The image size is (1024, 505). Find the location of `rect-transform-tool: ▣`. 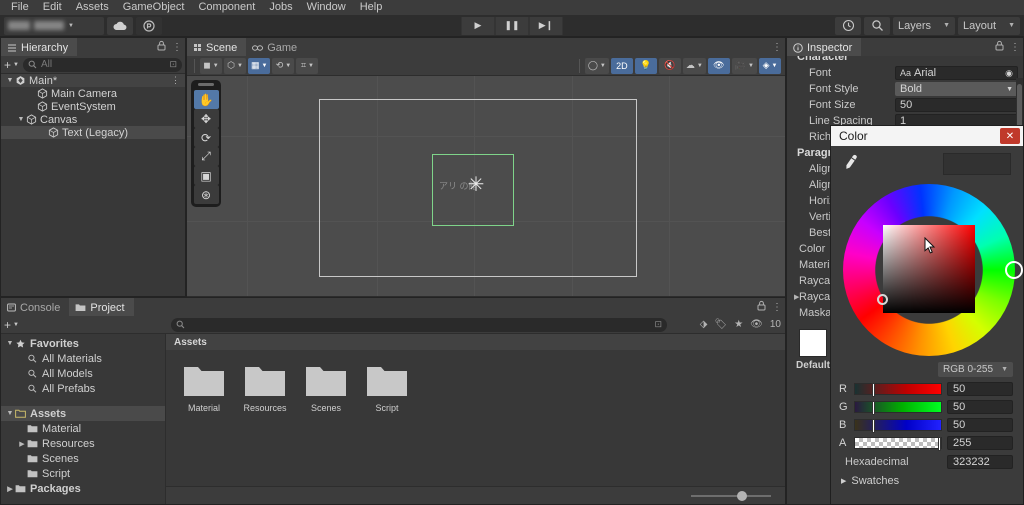

rect-transform-tool: ▣ is located at coordinates (206, 175).